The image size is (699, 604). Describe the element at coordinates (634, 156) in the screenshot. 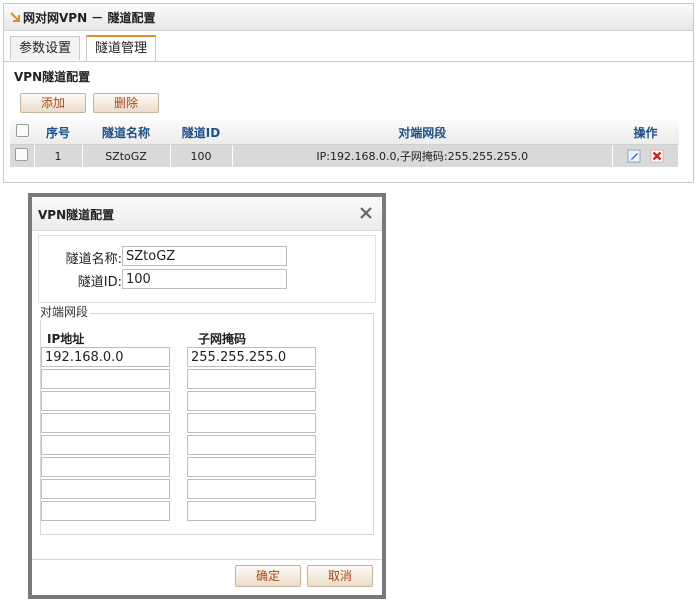

I see `edit-icon` at that location.